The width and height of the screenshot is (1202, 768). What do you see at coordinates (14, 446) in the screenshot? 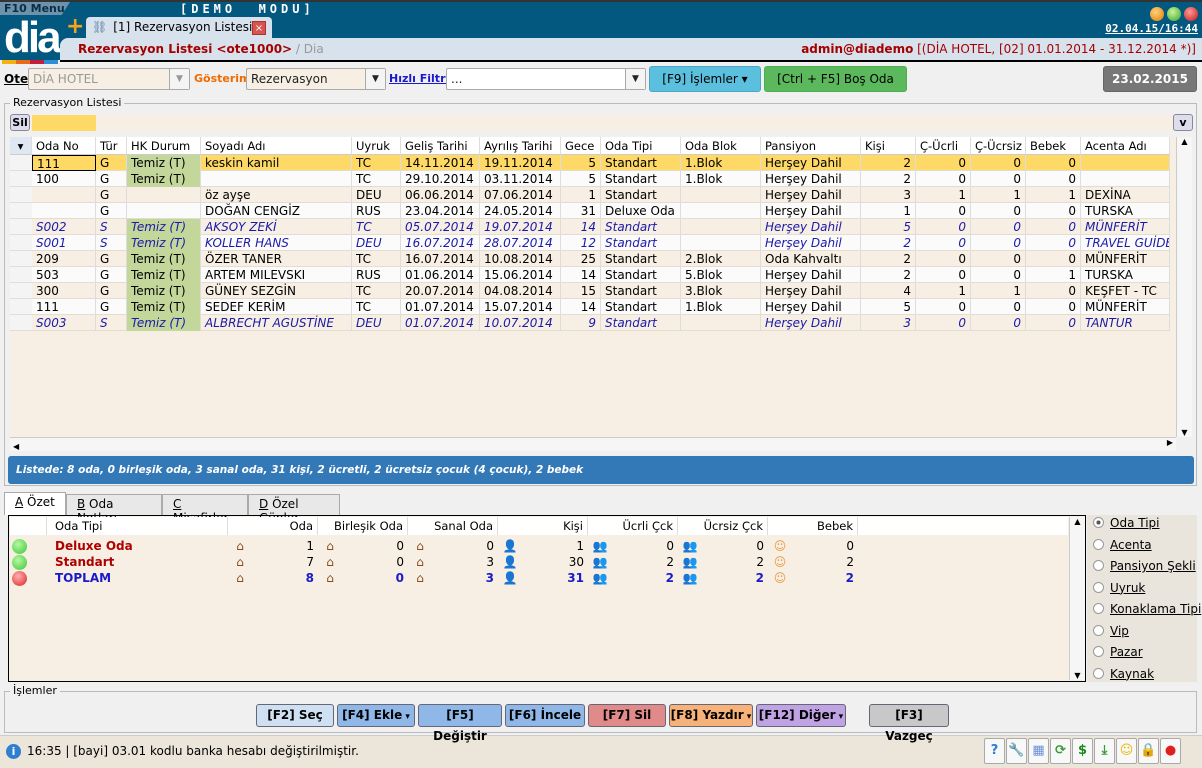
I see `scroll-left-icon: ◀` at bounding box center [14, 446].